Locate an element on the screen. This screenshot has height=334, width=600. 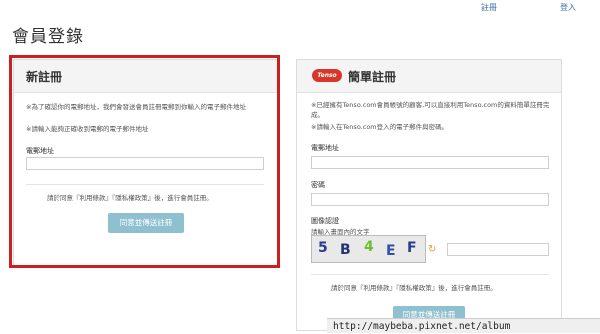
password-label: 密碼 is located at coordinates (318, 185).